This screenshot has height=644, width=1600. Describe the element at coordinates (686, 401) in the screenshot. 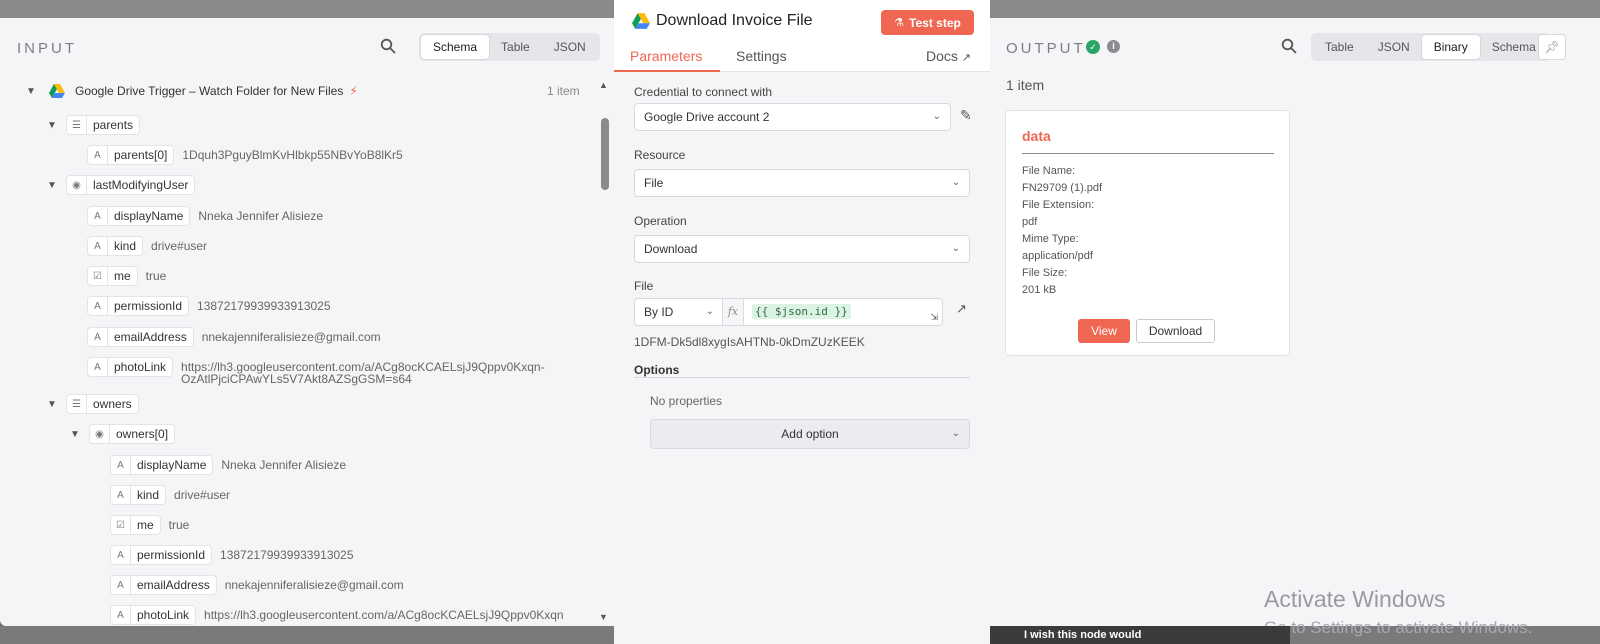

I see `no-properties-text: No properties` at that location.